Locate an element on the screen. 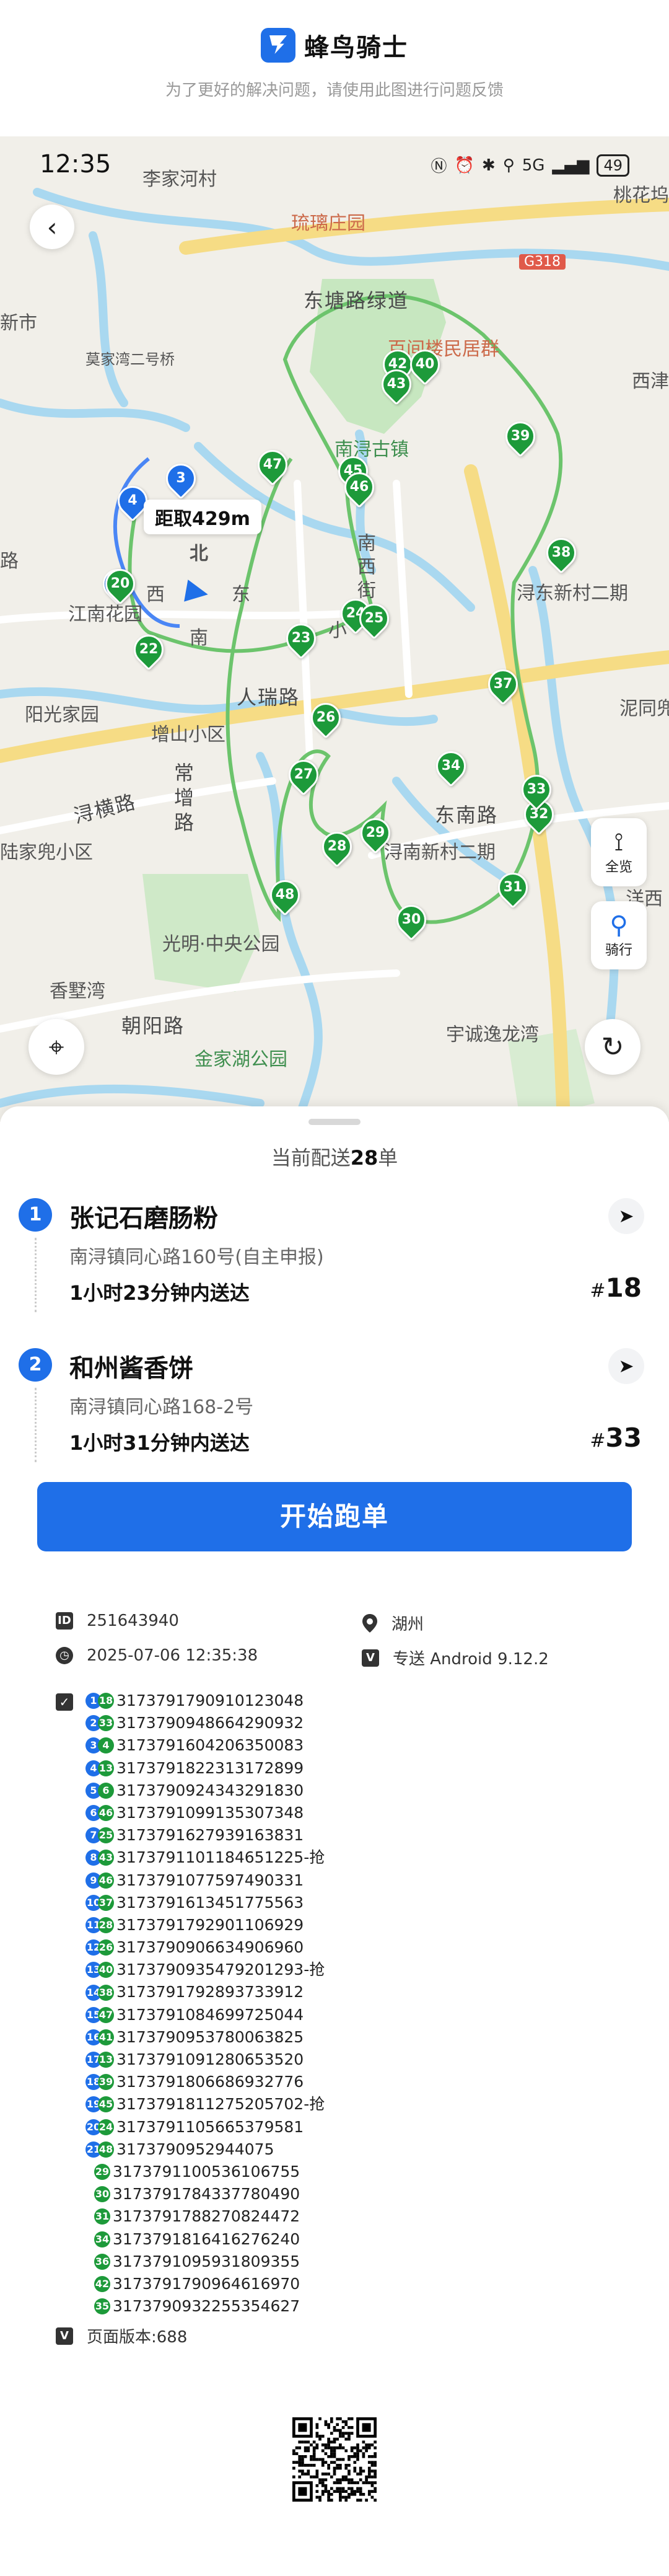 The image size is (669, 2576). nfc-icon: Ⓝ is located at coordinates (439, 166).